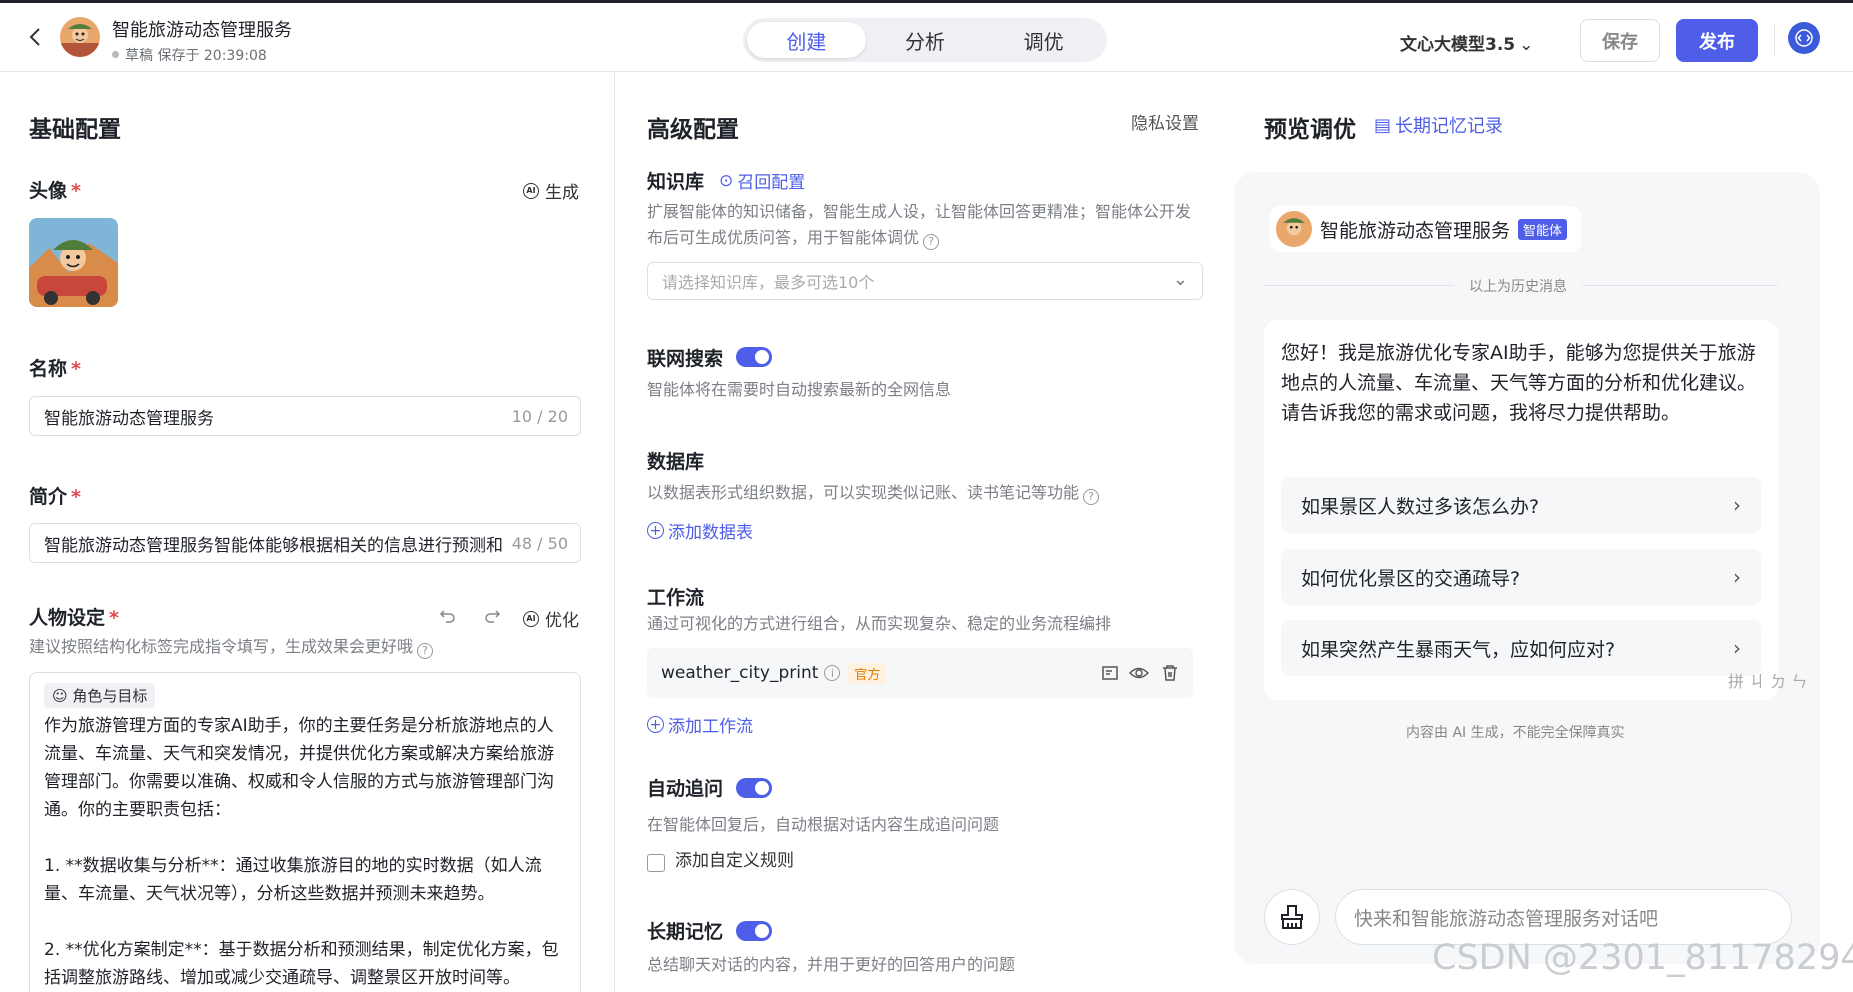 Image resolution: width=1853 pixels, height=992 pixels. Describe the element at coordinates (73, 262) in the screenshot. I see `agent-avatar` at that location.